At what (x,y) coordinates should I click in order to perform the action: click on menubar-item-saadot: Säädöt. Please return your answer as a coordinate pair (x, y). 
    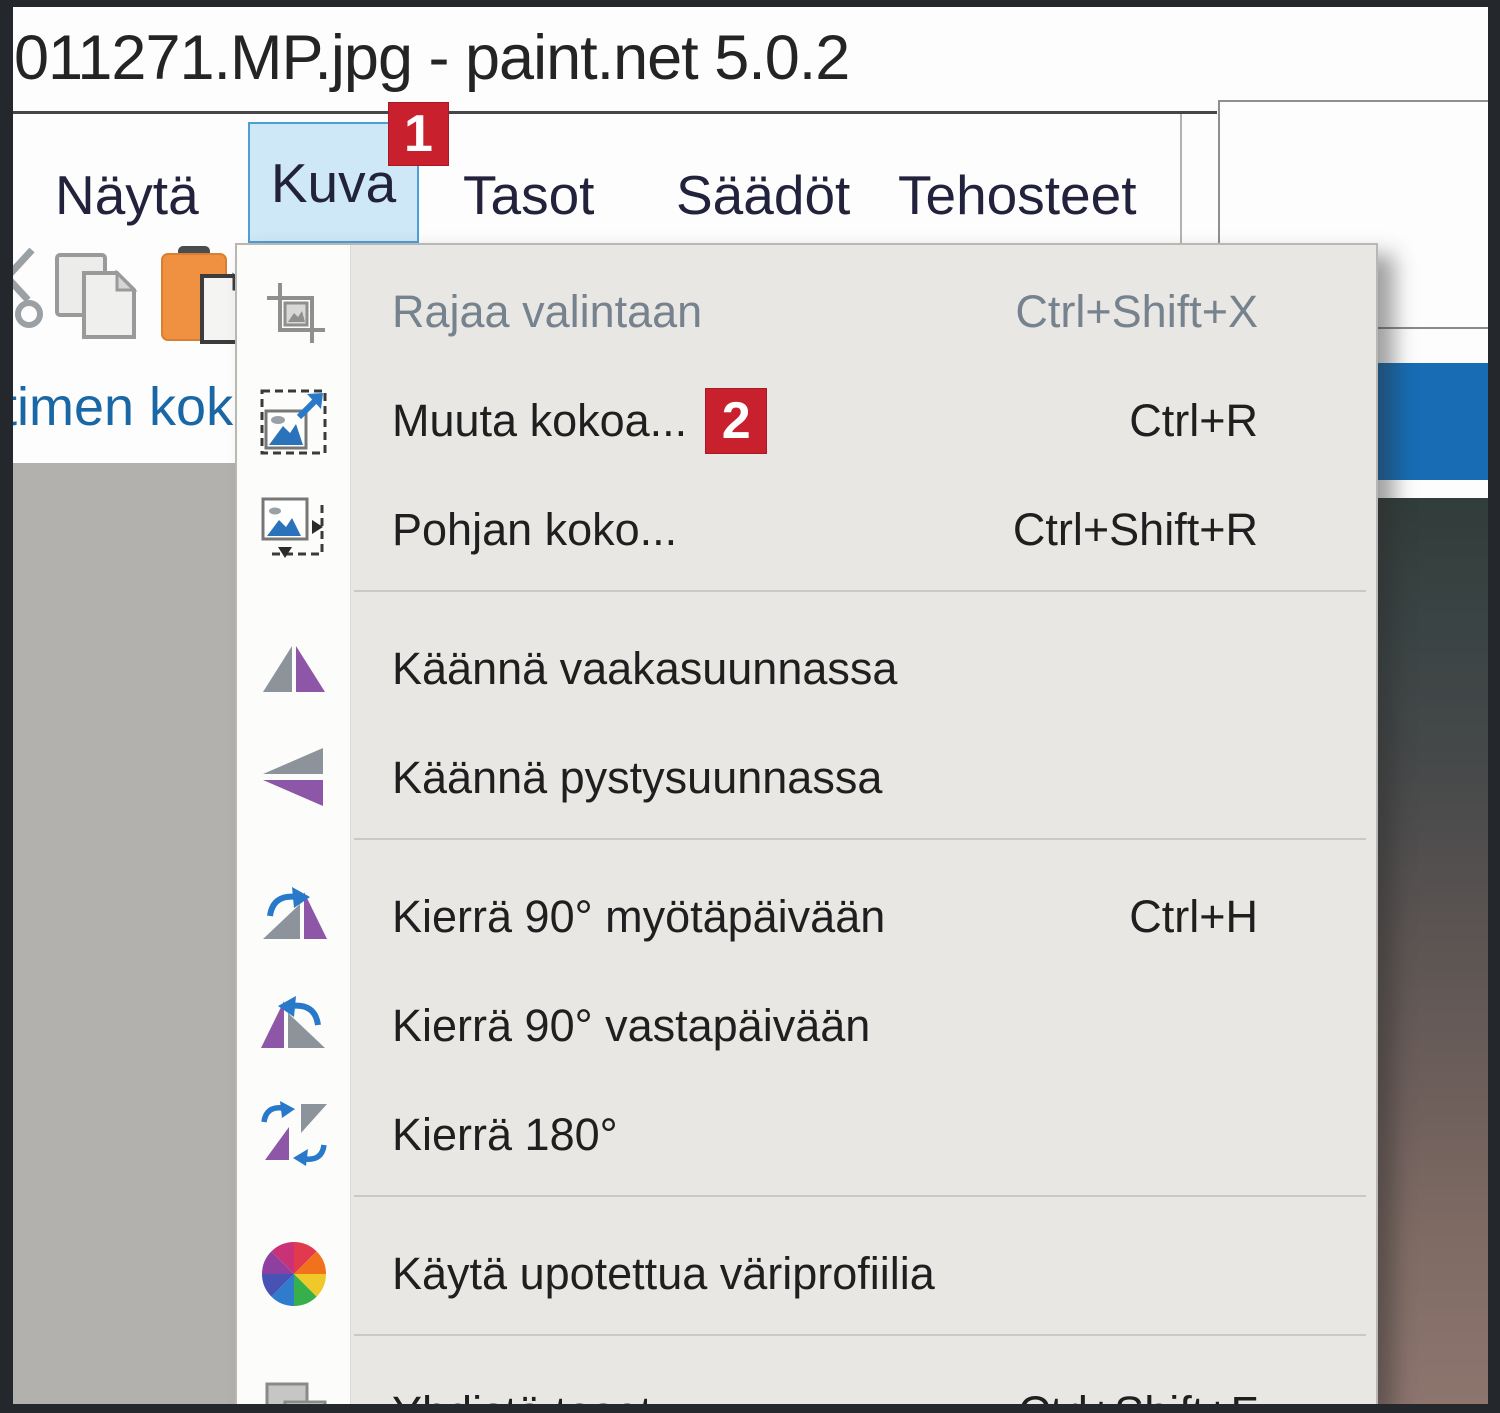
    Looking at the image, I should click on (763, 194).